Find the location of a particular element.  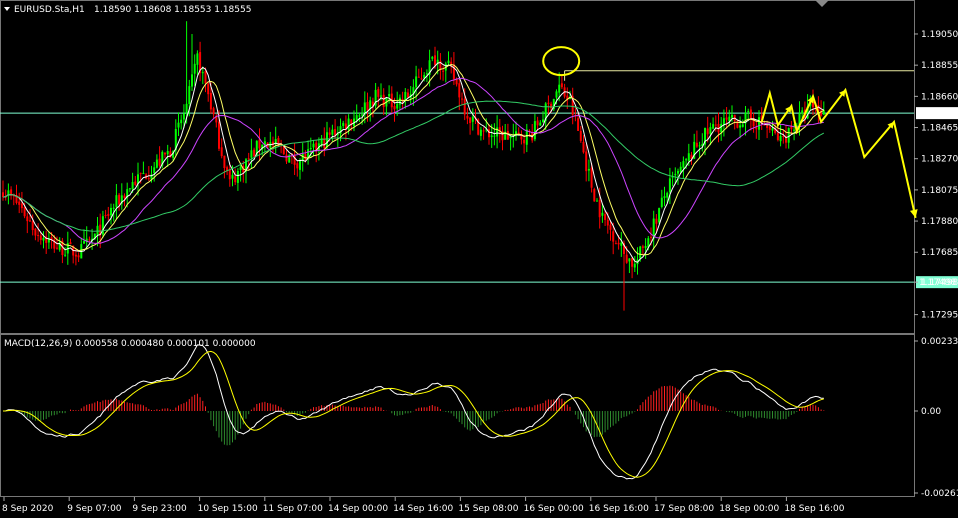

price-tick-label: 1.19050 is located at coordinates (939, 35).